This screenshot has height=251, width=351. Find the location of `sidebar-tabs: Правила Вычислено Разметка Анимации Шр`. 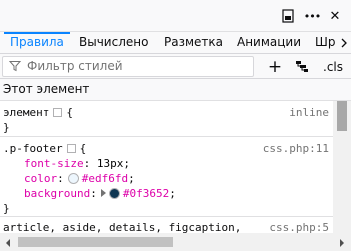

sidebar-tabs: Правила Вычислено Разметка Анимации Шр is located at coordinates (175, 43).